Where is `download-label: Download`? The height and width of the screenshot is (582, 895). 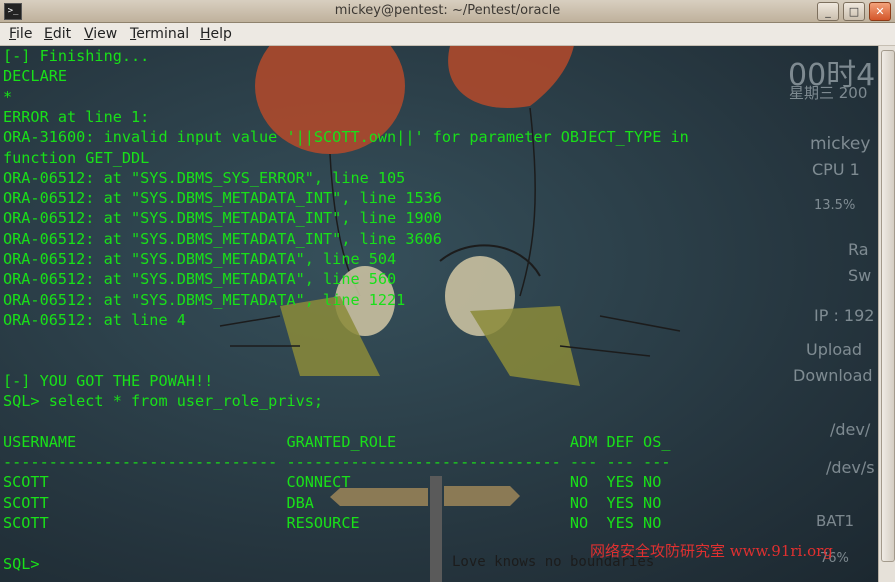 download-label: Download is located at coordinates (833, 375).